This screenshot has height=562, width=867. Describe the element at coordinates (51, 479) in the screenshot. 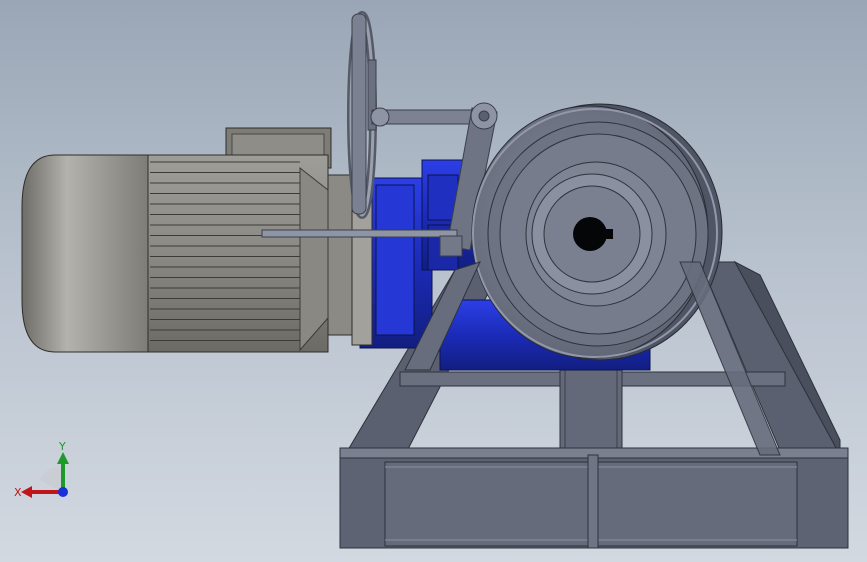

I see `triad-shade` at that location.